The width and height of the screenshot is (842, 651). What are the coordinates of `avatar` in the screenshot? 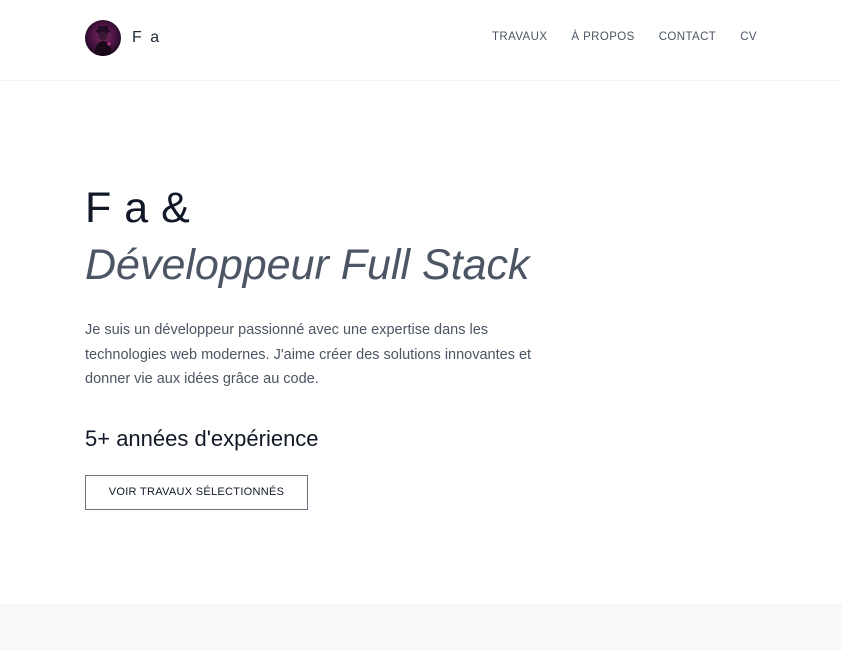 It's located at (103, 38).